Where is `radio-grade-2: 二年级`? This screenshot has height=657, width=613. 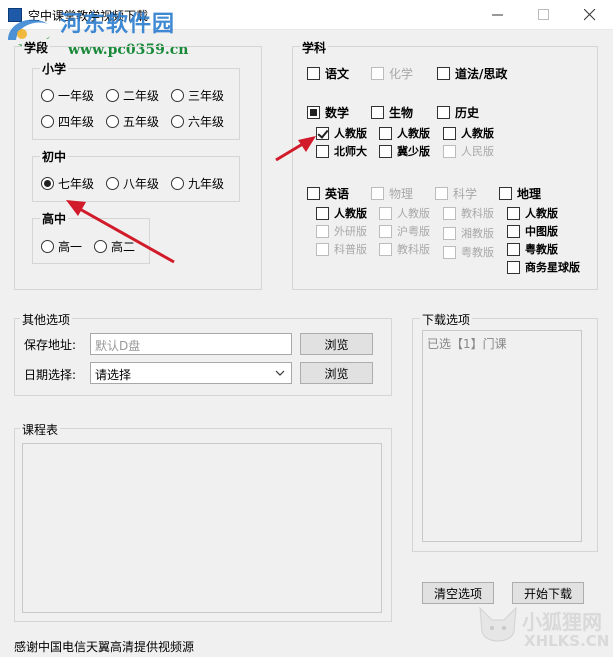 radio-grade-2: 二年级 is located at coordinates (132, 95).